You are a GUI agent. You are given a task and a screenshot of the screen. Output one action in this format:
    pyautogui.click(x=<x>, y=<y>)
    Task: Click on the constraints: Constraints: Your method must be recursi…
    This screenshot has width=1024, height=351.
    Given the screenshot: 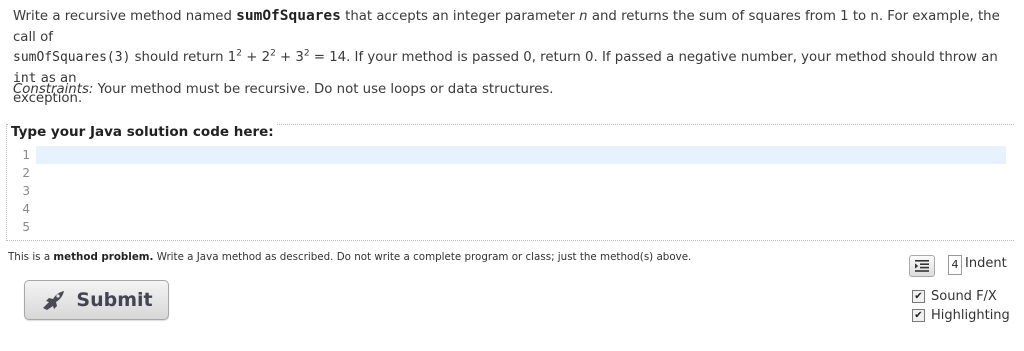 What is the action you would take?
    pyautogui.click(x=283, y=89)
    